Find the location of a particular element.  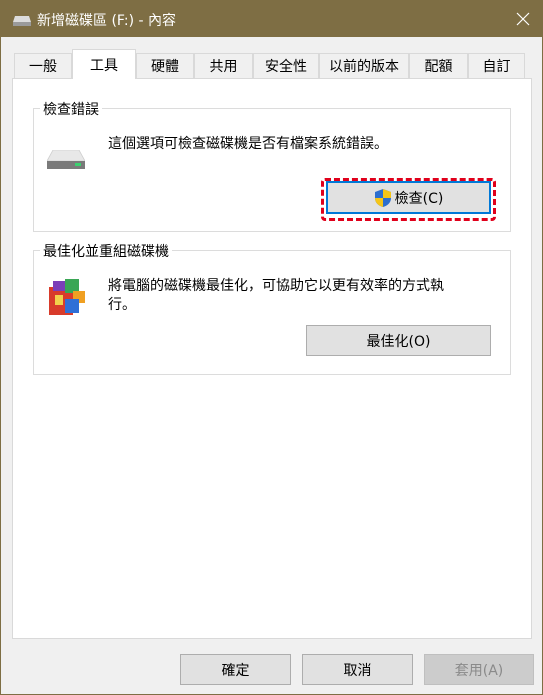

optimize-button: 最佳化(O) is located at coordinates (398, 340).